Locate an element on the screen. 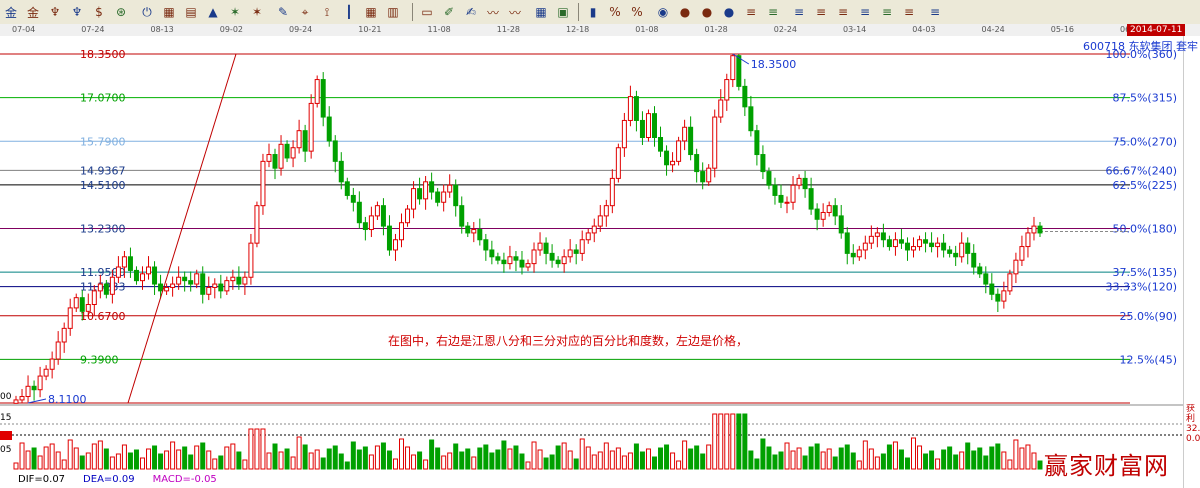 The image size is (1200, 488). compass-icon: ⊛ is located at coordinates (121, 12).